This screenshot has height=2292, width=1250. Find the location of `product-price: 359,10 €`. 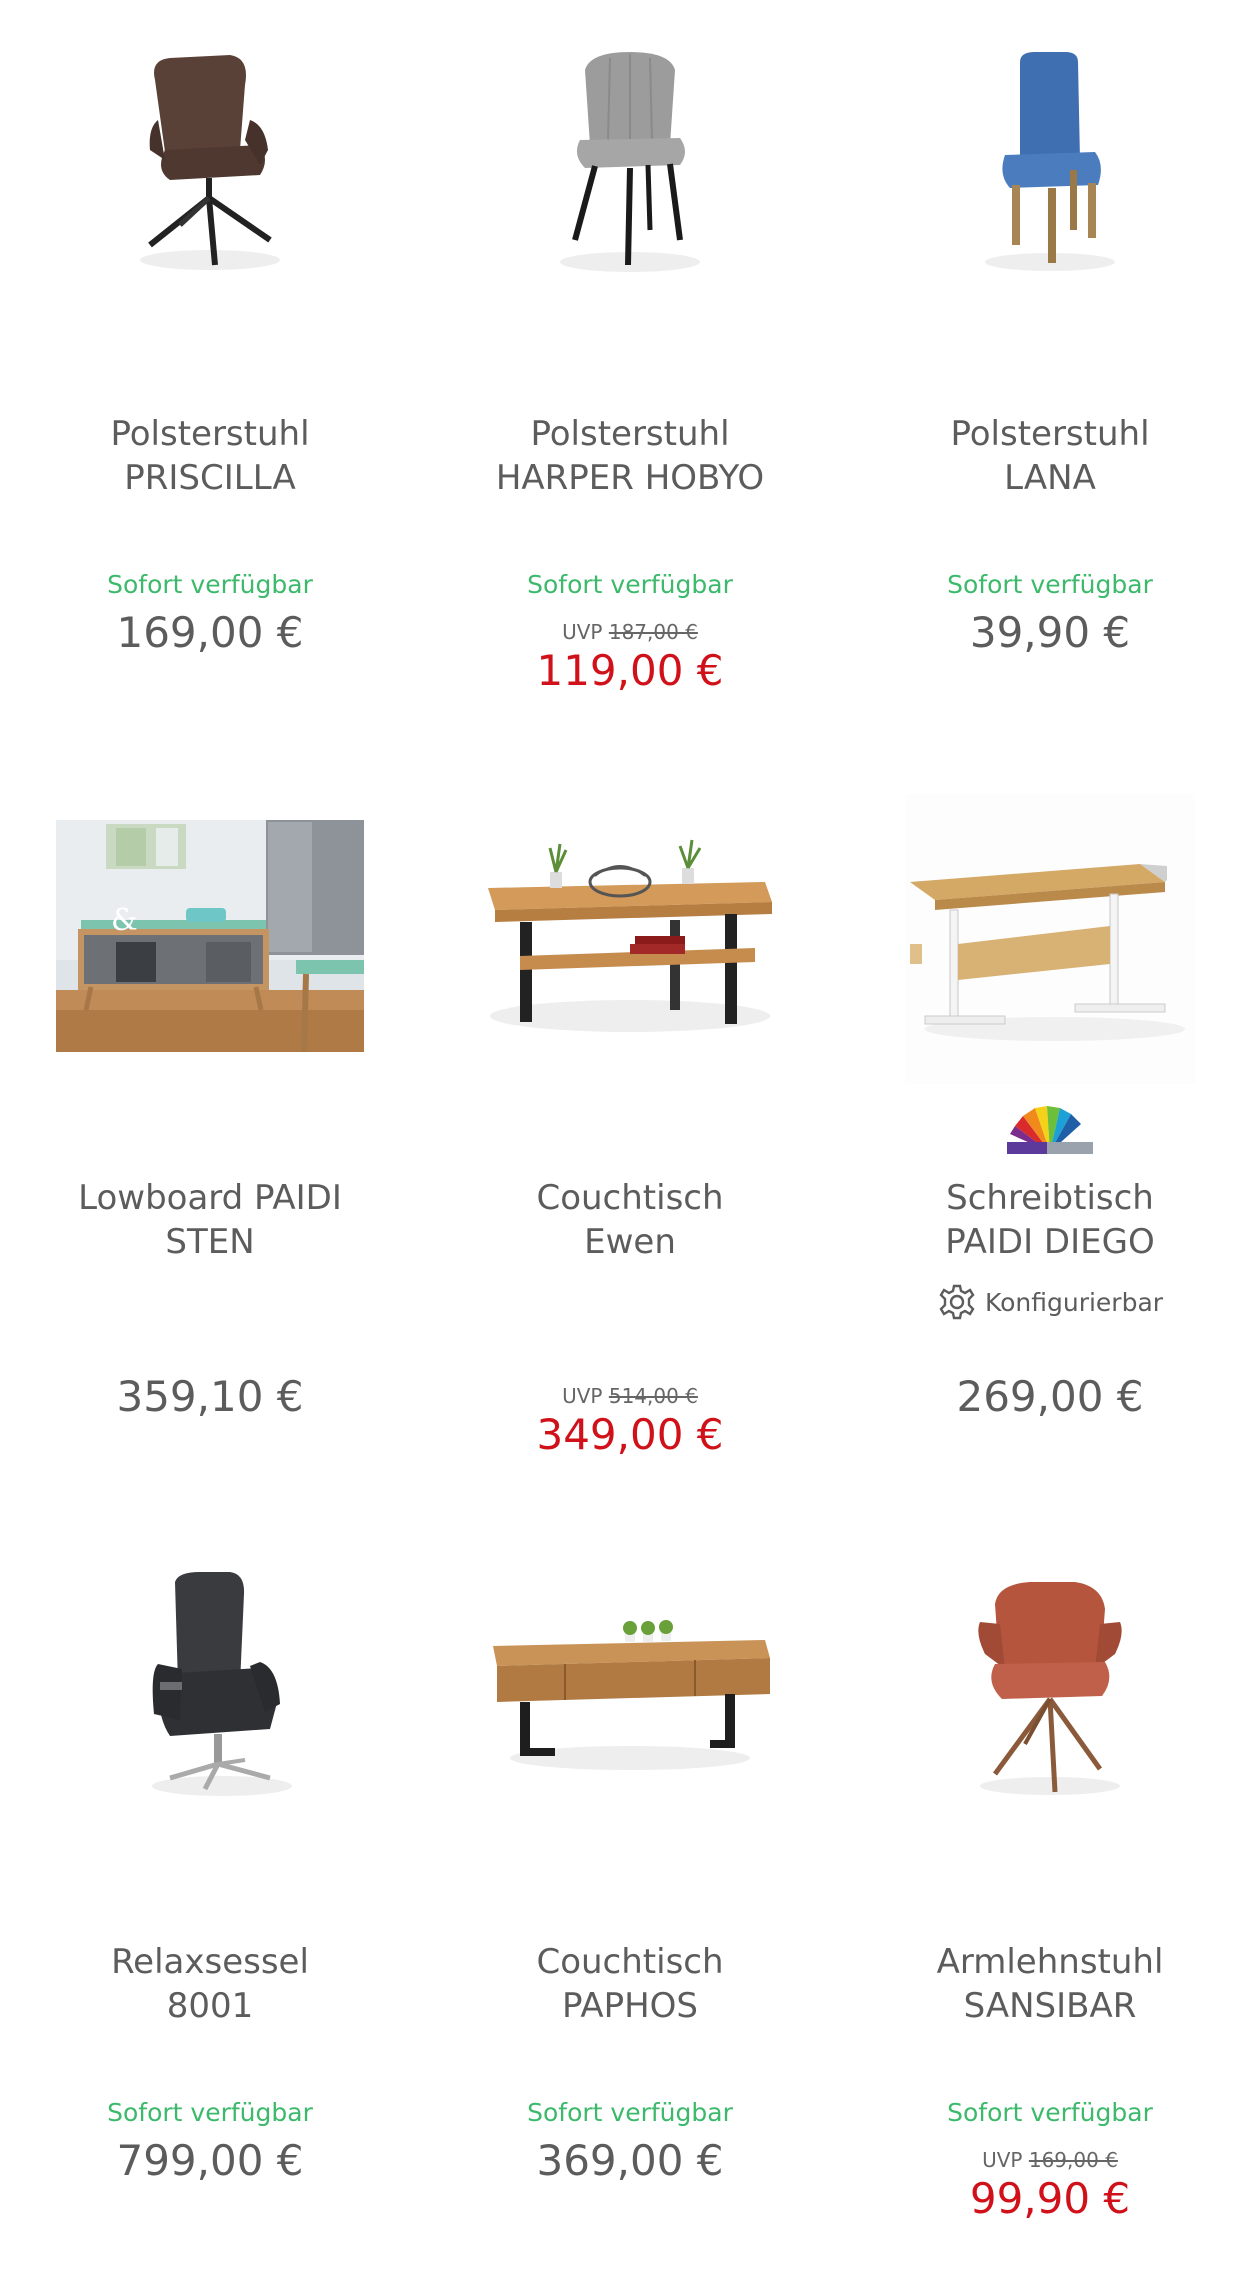

product-price: 359,10 € is located at coordinates (210, 1396).